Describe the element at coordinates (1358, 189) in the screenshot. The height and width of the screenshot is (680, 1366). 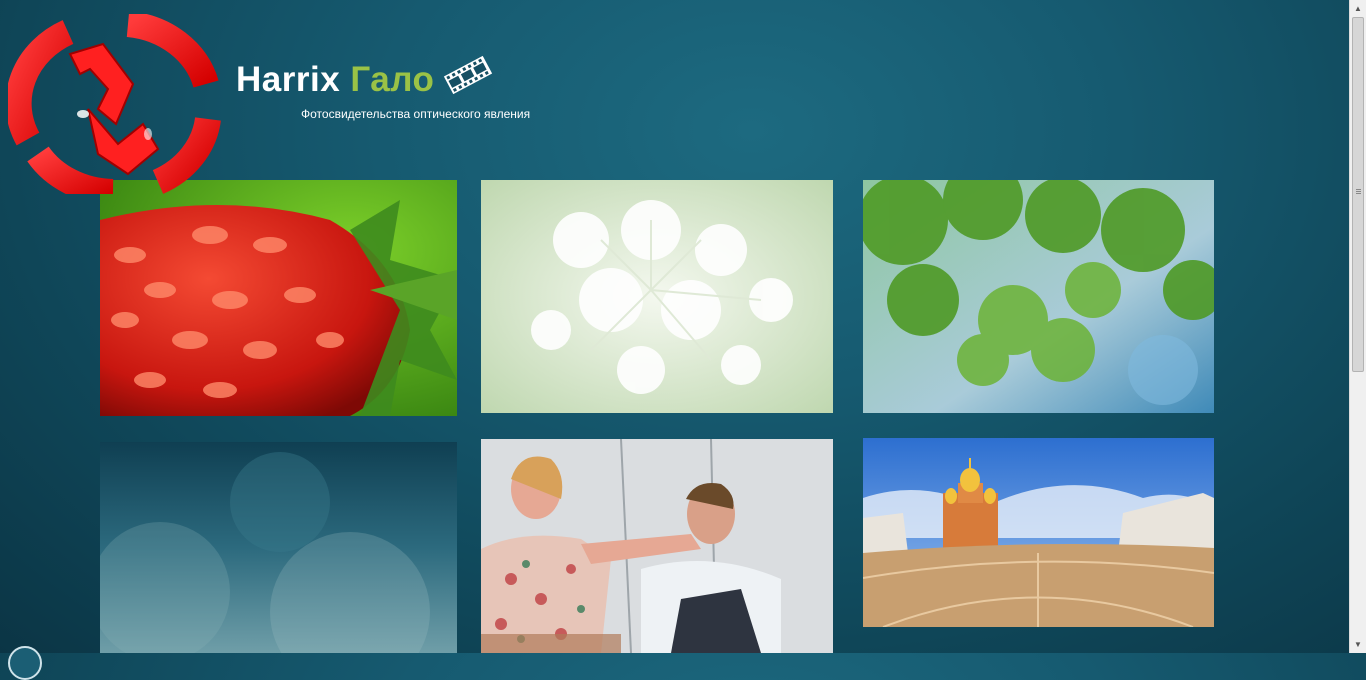
I see `grip-icon` at that location.